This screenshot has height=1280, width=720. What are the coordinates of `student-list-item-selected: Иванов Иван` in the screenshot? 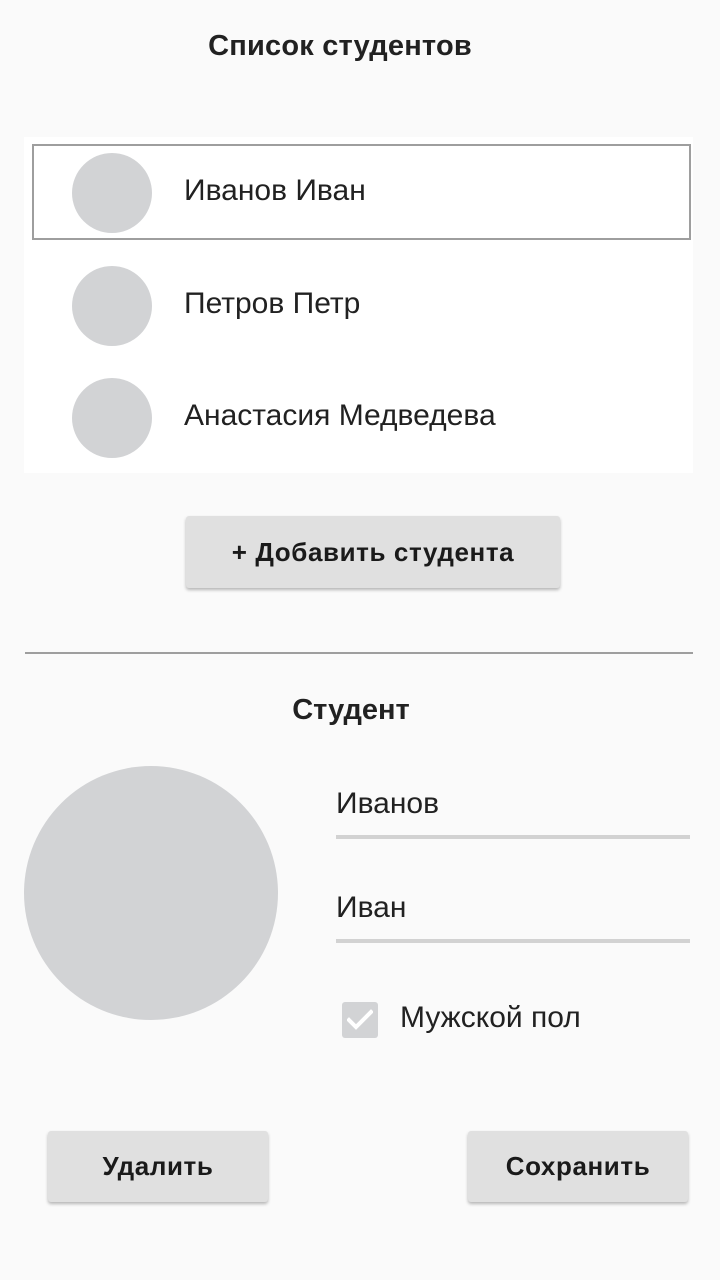 It's located at (361, 192).